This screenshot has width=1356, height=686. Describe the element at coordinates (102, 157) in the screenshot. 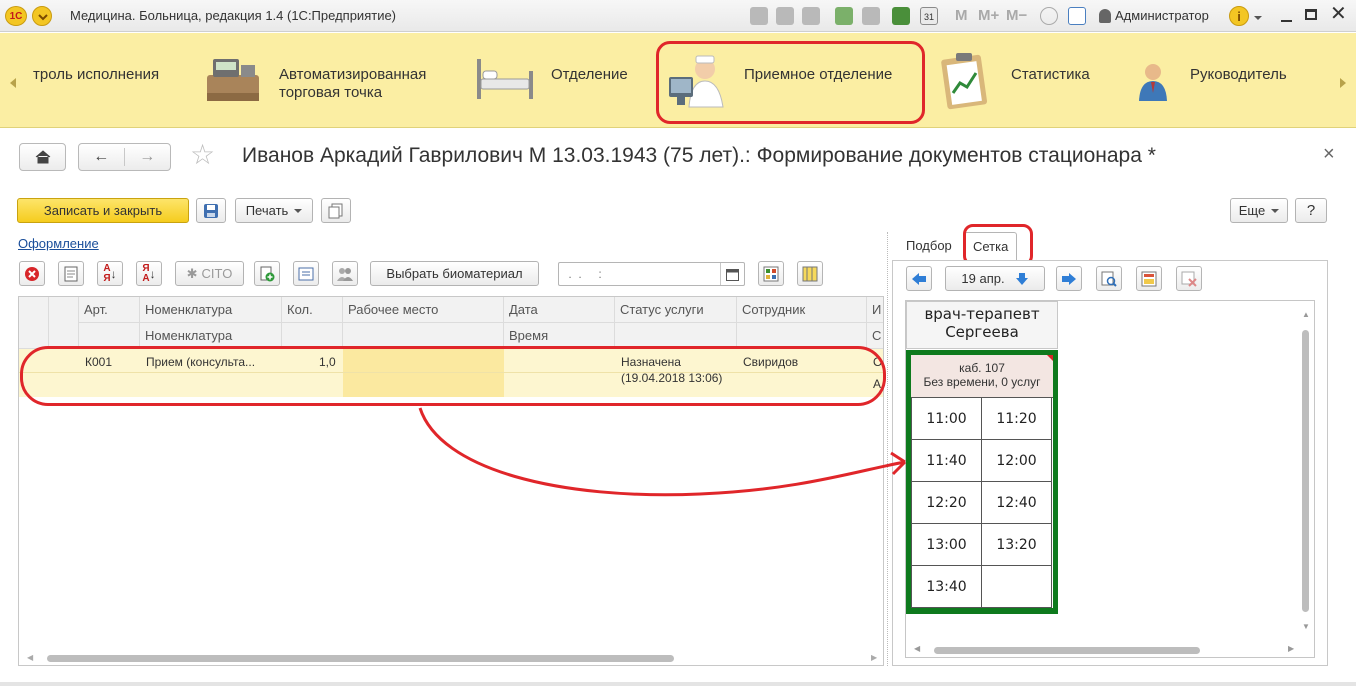

I see `back-arrow-icon: ←` at that location.